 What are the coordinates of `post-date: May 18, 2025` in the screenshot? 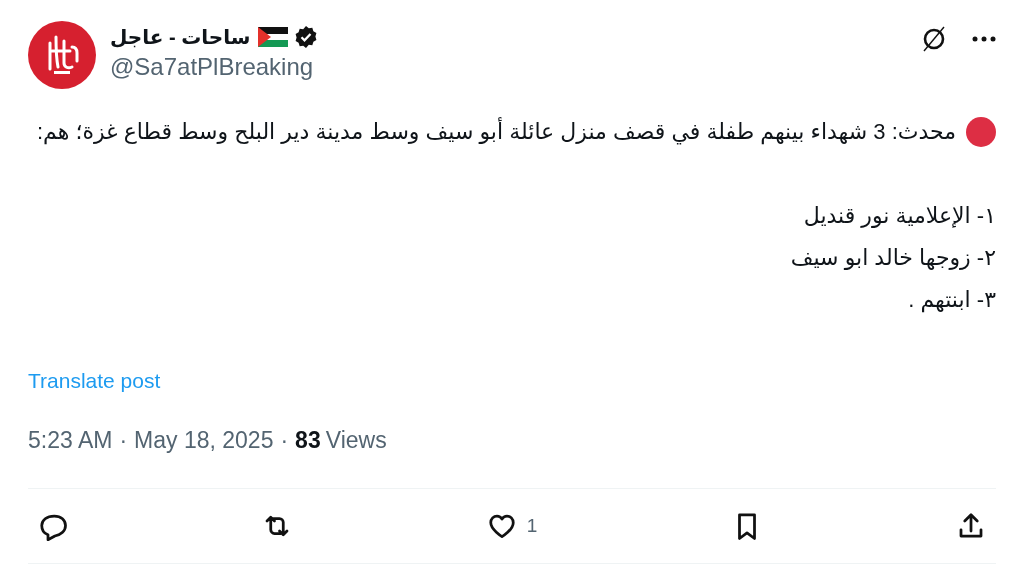 It's located at (204, 440).